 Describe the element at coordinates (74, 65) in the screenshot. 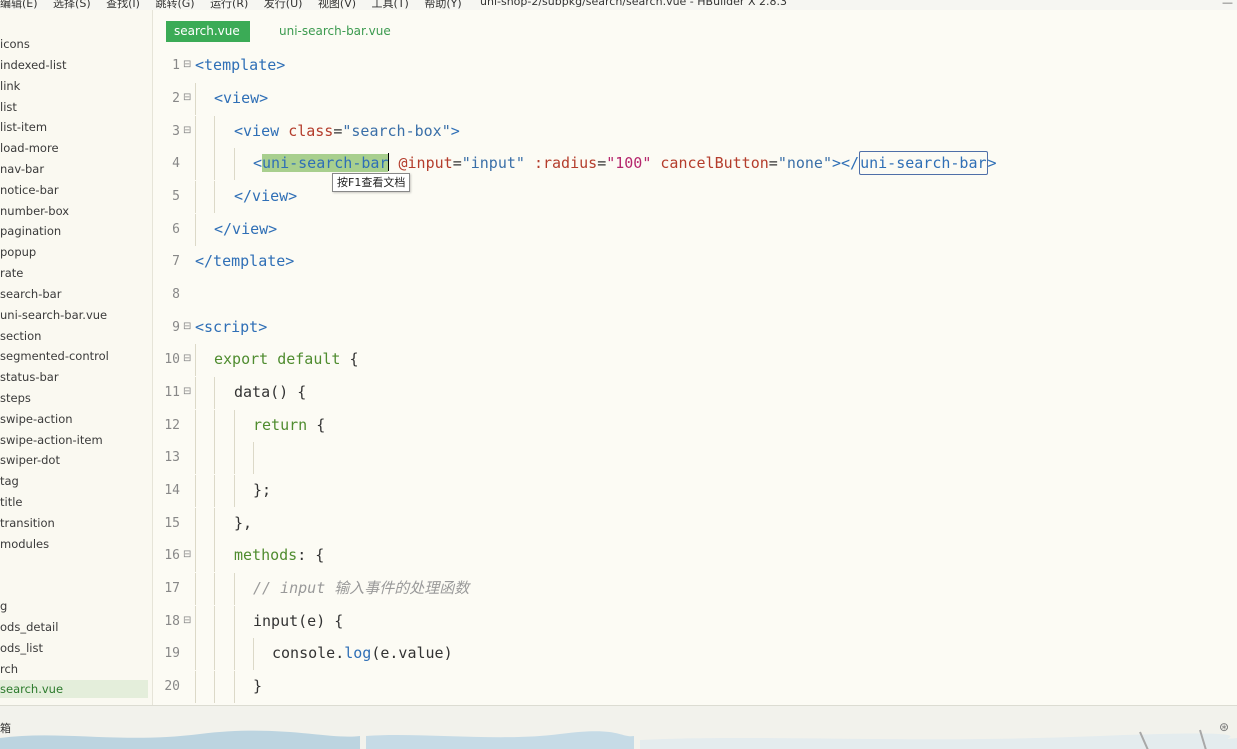

I see `tree-item-indexed-list: indexed-list` at that location.